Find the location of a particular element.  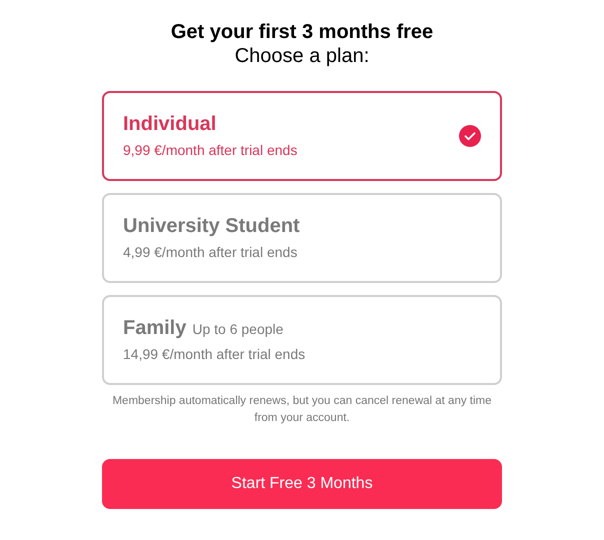

plan-price: 14,99 €/month after trial ends is located at coordinates (214, 354).